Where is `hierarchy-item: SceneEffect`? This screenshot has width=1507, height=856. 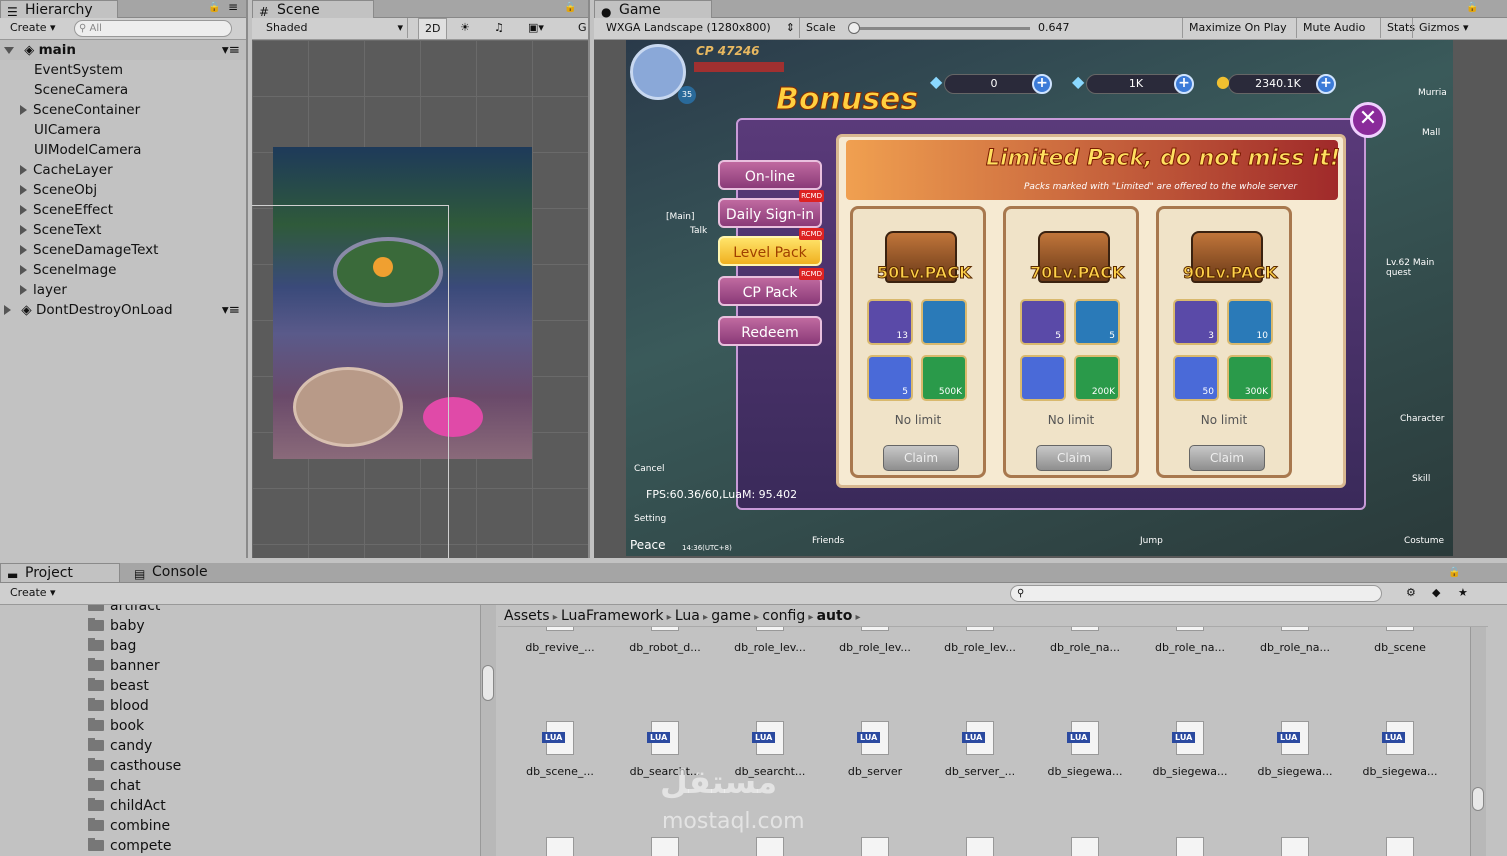
hierarchy-item: SceneEffect is located at coordinates (66, 210).